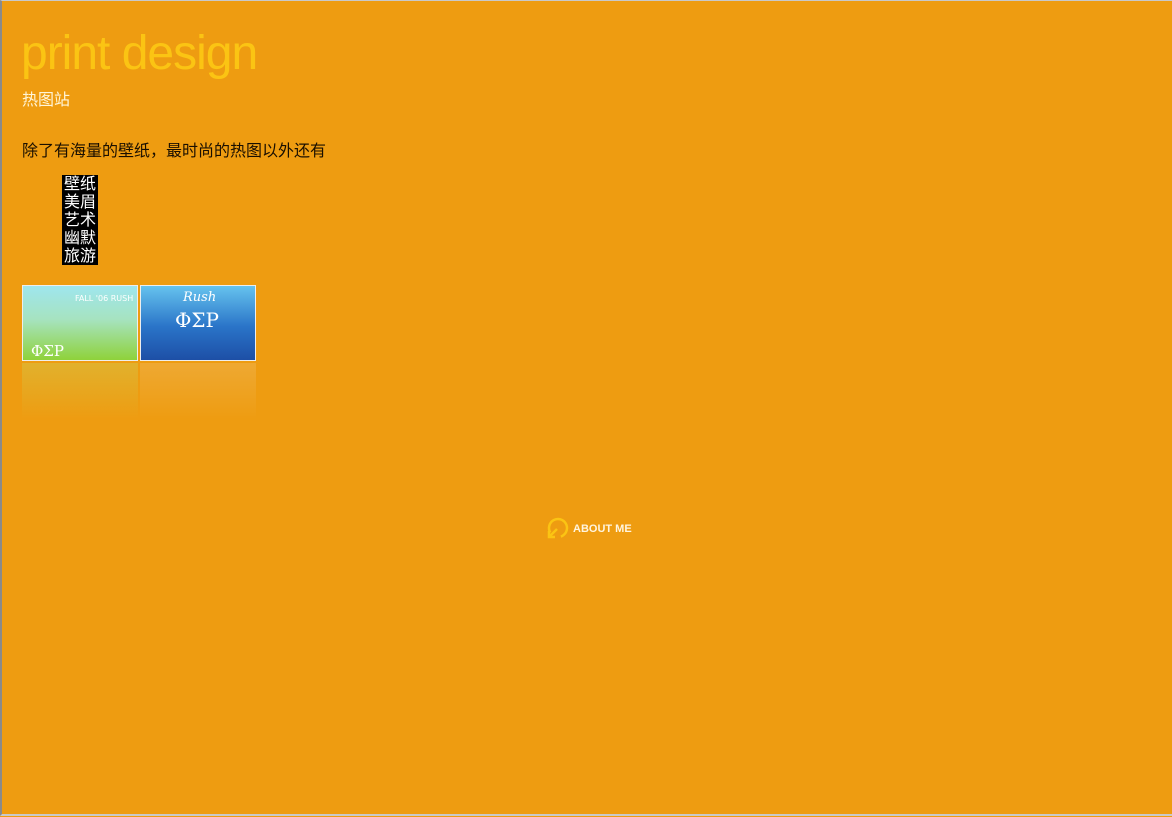 Image resolution: width=1172 pixels, height=817 pixels. I want to click on menu-item: 壁纸, so click(80, 184).